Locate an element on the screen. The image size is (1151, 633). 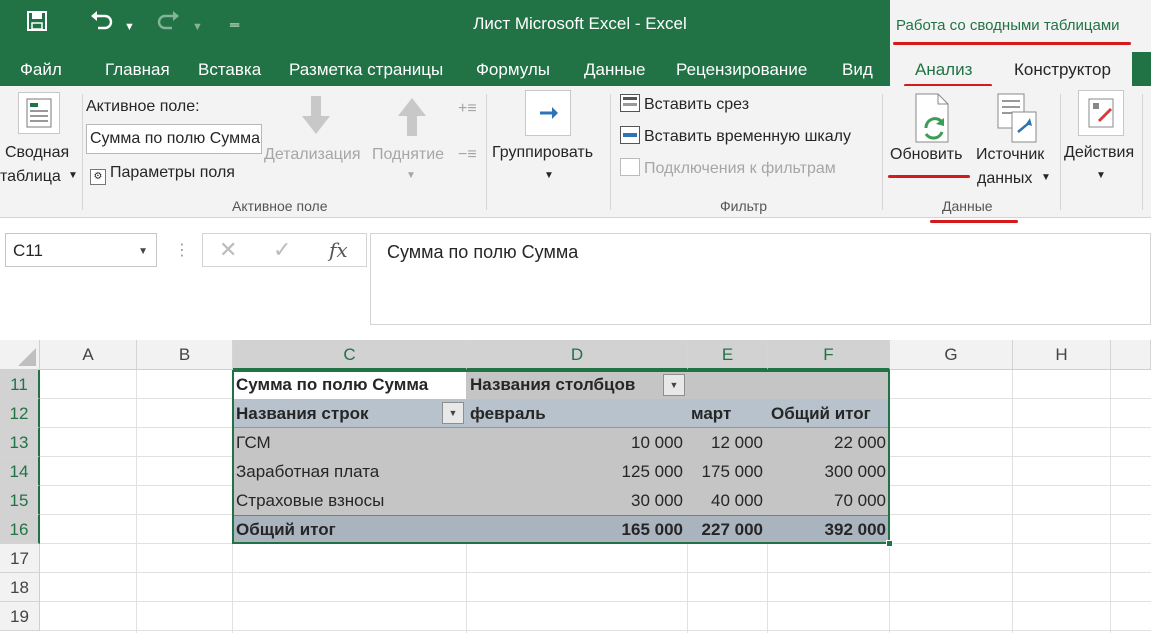
column-header-h: H is located at coordinates (1062, 355).